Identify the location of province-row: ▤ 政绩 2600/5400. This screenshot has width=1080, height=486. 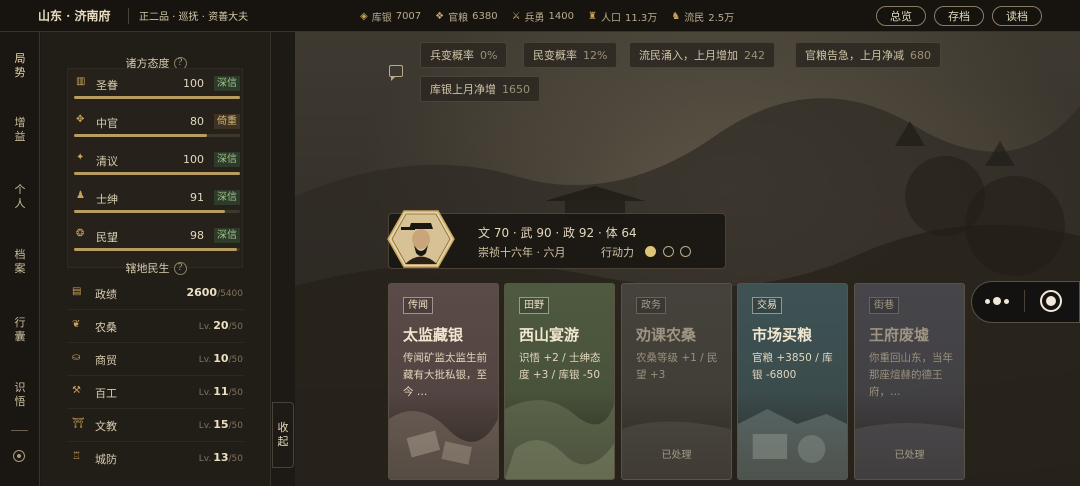
(155, 293).